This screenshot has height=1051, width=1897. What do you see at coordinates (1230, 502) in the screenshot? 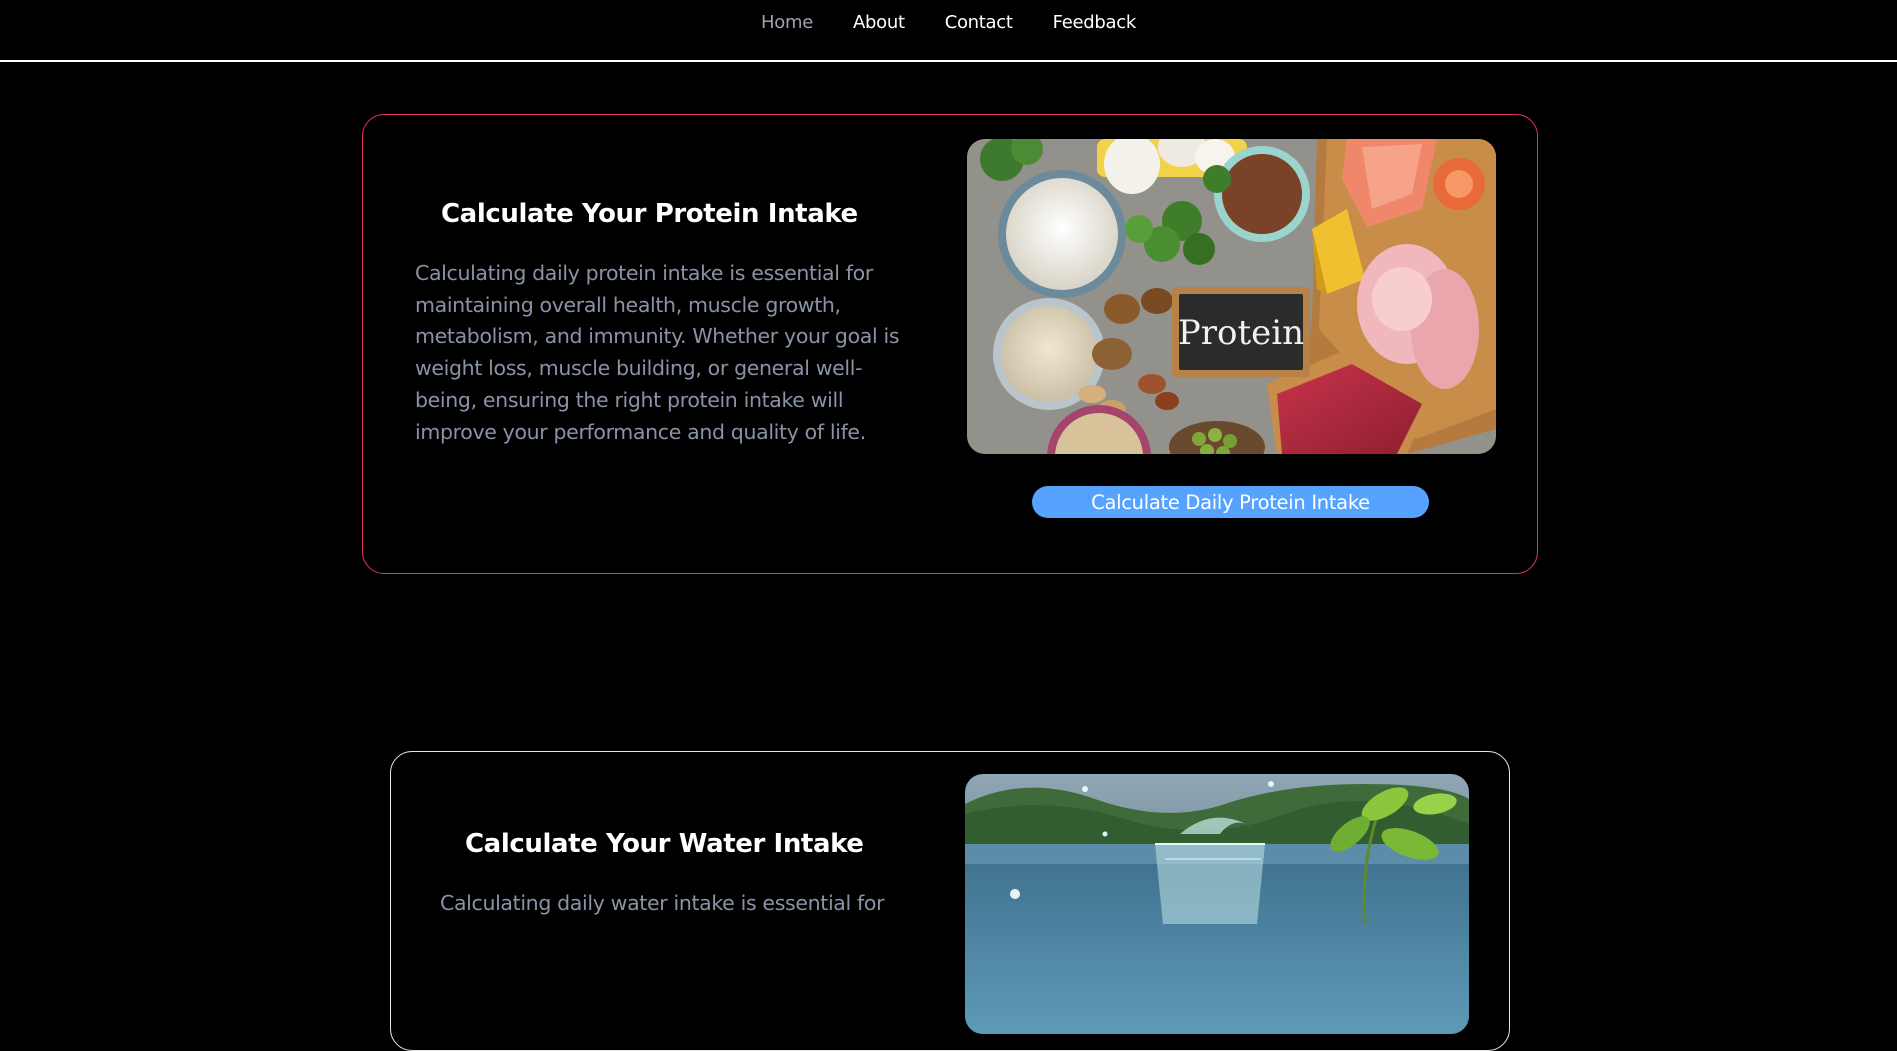
I see `calculate-protein-button: Calculate Daily Protein Intake` at bounding box center [1230, 502].